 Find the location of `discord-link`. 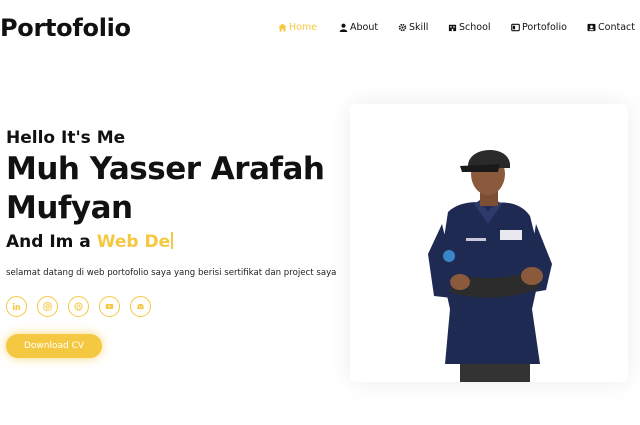

discord-link is located at coordinates (140, 306).